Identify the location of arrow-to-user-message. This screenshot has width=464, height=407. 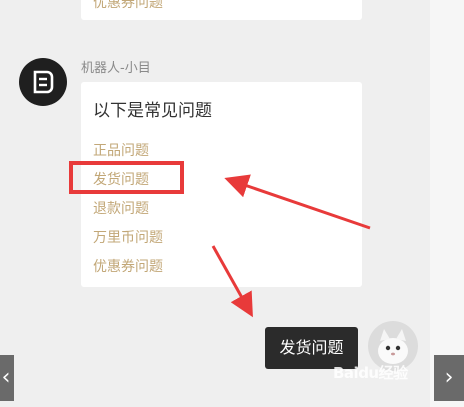
(232, 281).